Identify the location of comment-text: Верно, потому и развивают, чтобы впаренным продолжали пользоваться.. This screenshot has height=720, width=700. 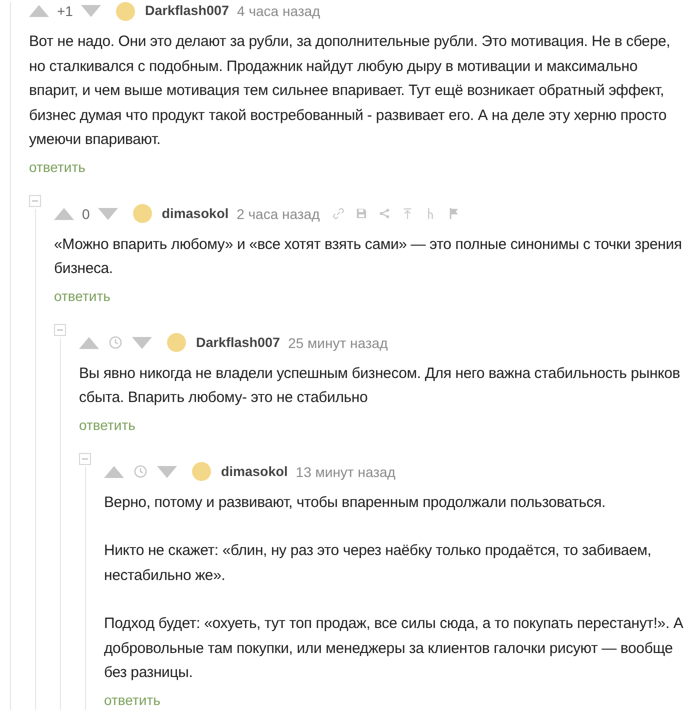
(355, 502).